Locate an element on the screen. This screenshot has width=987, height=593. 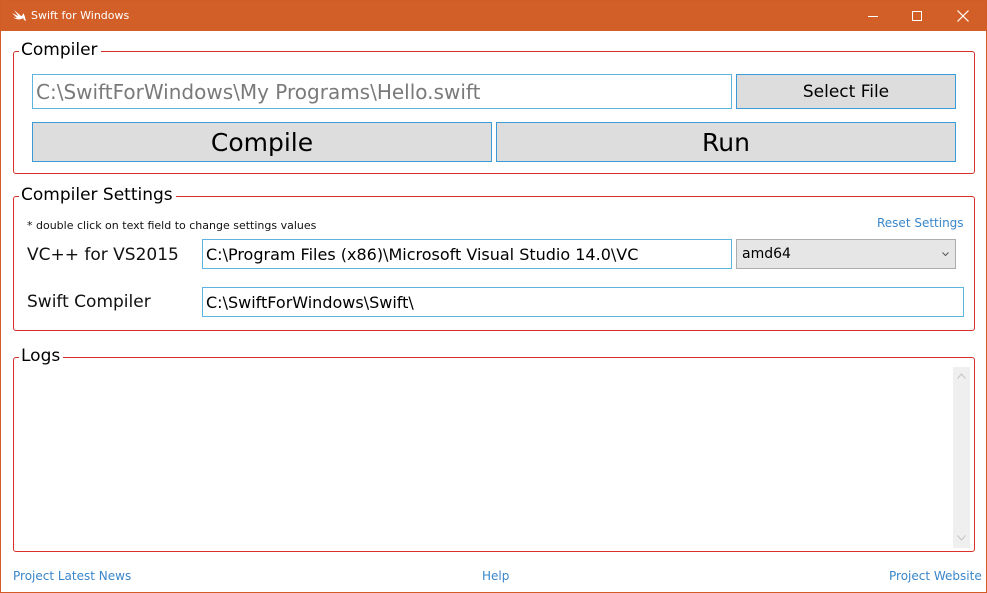
run-button: Run is located at coordinates (726, 142).